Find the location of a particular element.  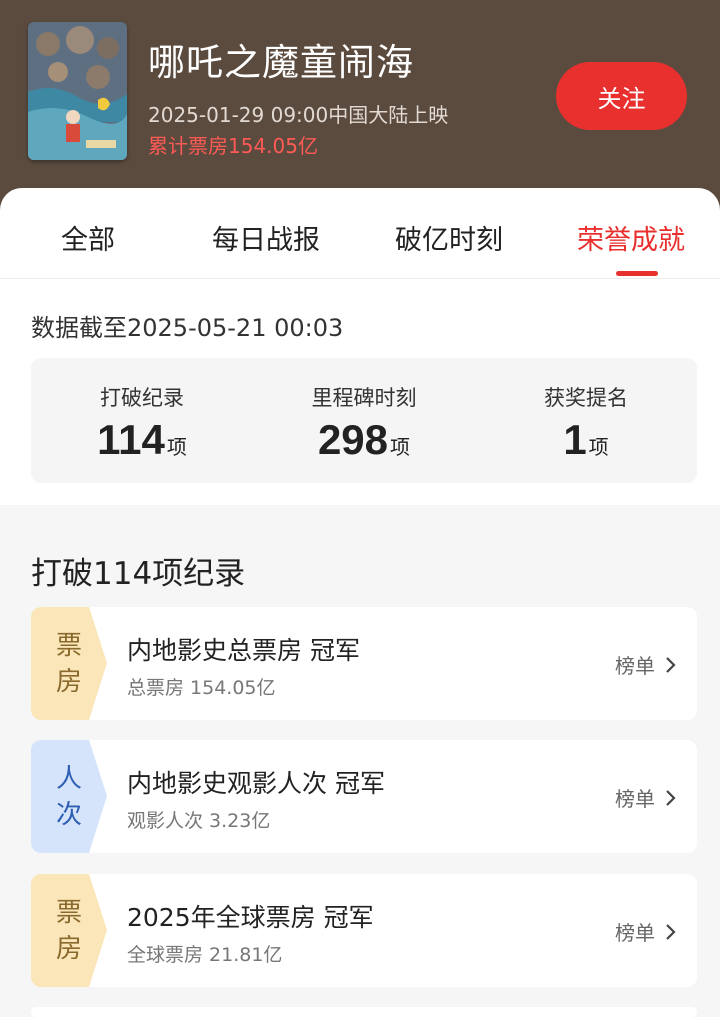

record-title: 内地影史总票房 冠军 is located at coordinates (243, 650).